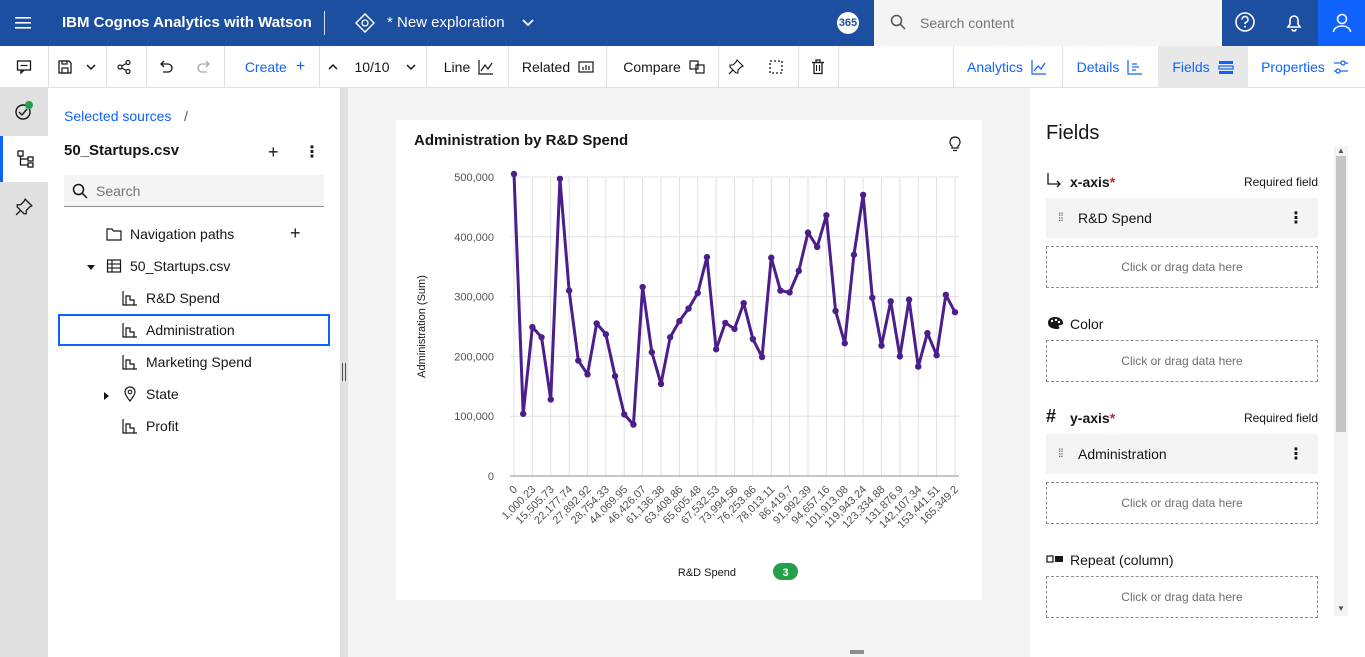 This screenshot has height=657, width=1365. I want to click on compare-button: Compare, so click(664, 67).